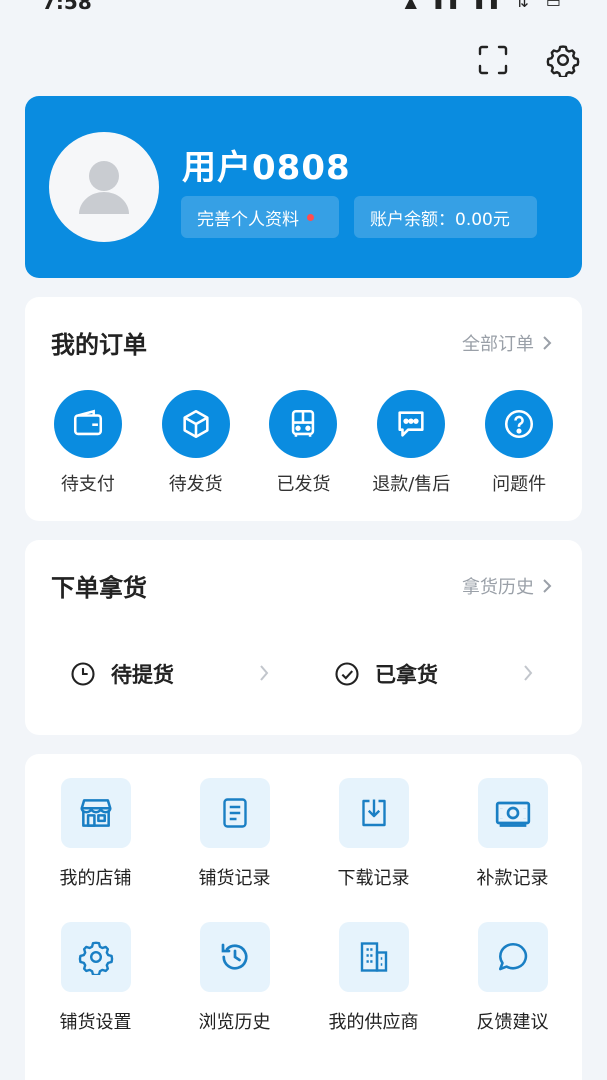  Describe the element at coordinates (406, 675) in the screenshot. I see `picked-up-label: 已拿货` at that location.